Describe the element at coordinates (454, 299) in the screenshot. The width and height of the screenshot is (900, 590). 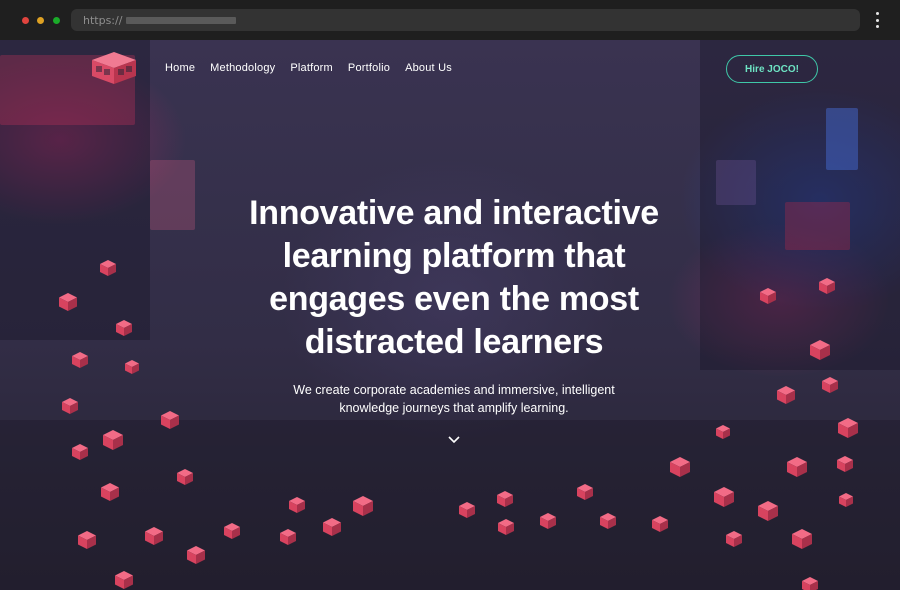
I see `headline-line: engages even the most` at that location.